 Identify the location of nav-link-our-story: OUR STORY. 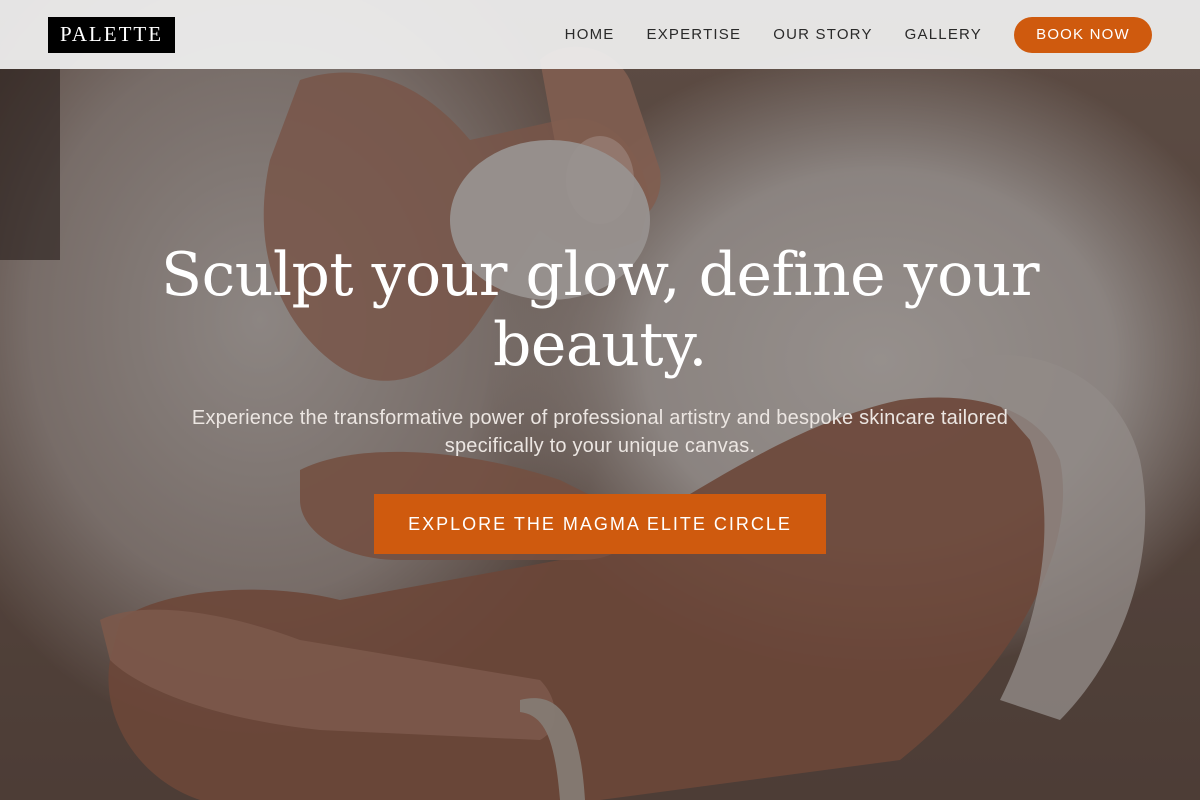
(822, 34).